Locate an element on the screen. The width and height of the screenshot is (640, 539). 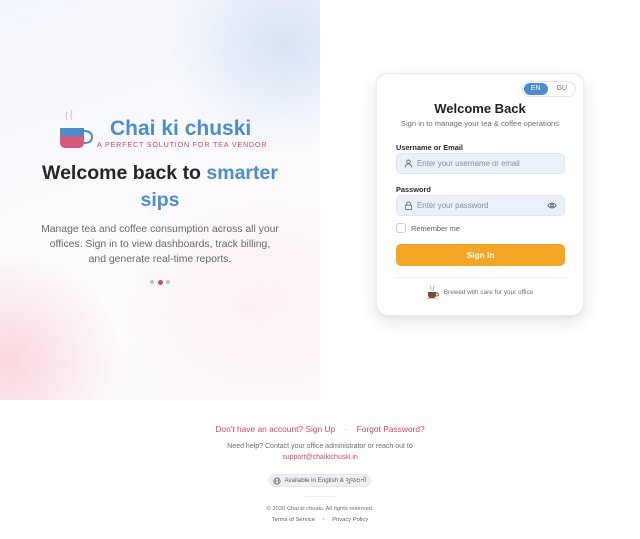
user-icon is located at coordinates (408, 163).